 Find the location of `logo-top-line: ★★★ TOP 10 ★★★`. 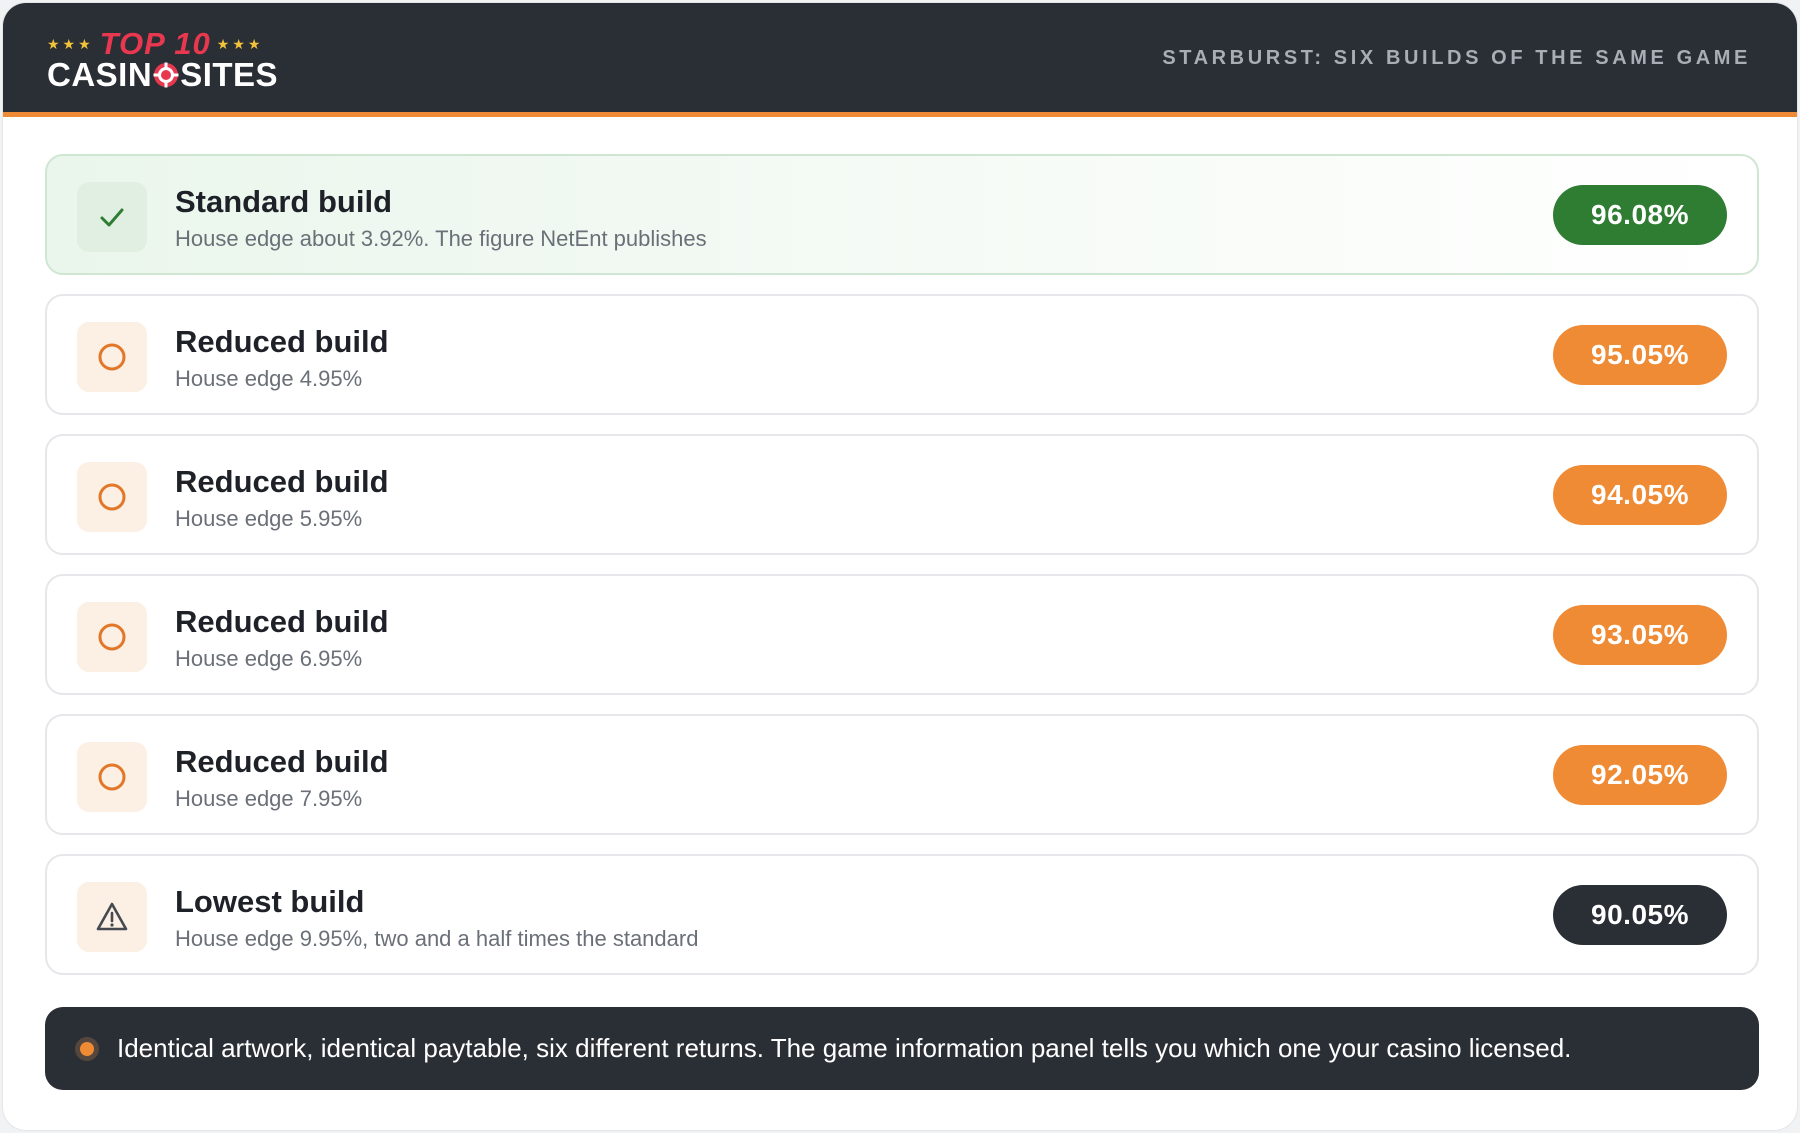

logo-top-line: ★★★ TOP 10 ★★★ is located at coordinates (163, 43).